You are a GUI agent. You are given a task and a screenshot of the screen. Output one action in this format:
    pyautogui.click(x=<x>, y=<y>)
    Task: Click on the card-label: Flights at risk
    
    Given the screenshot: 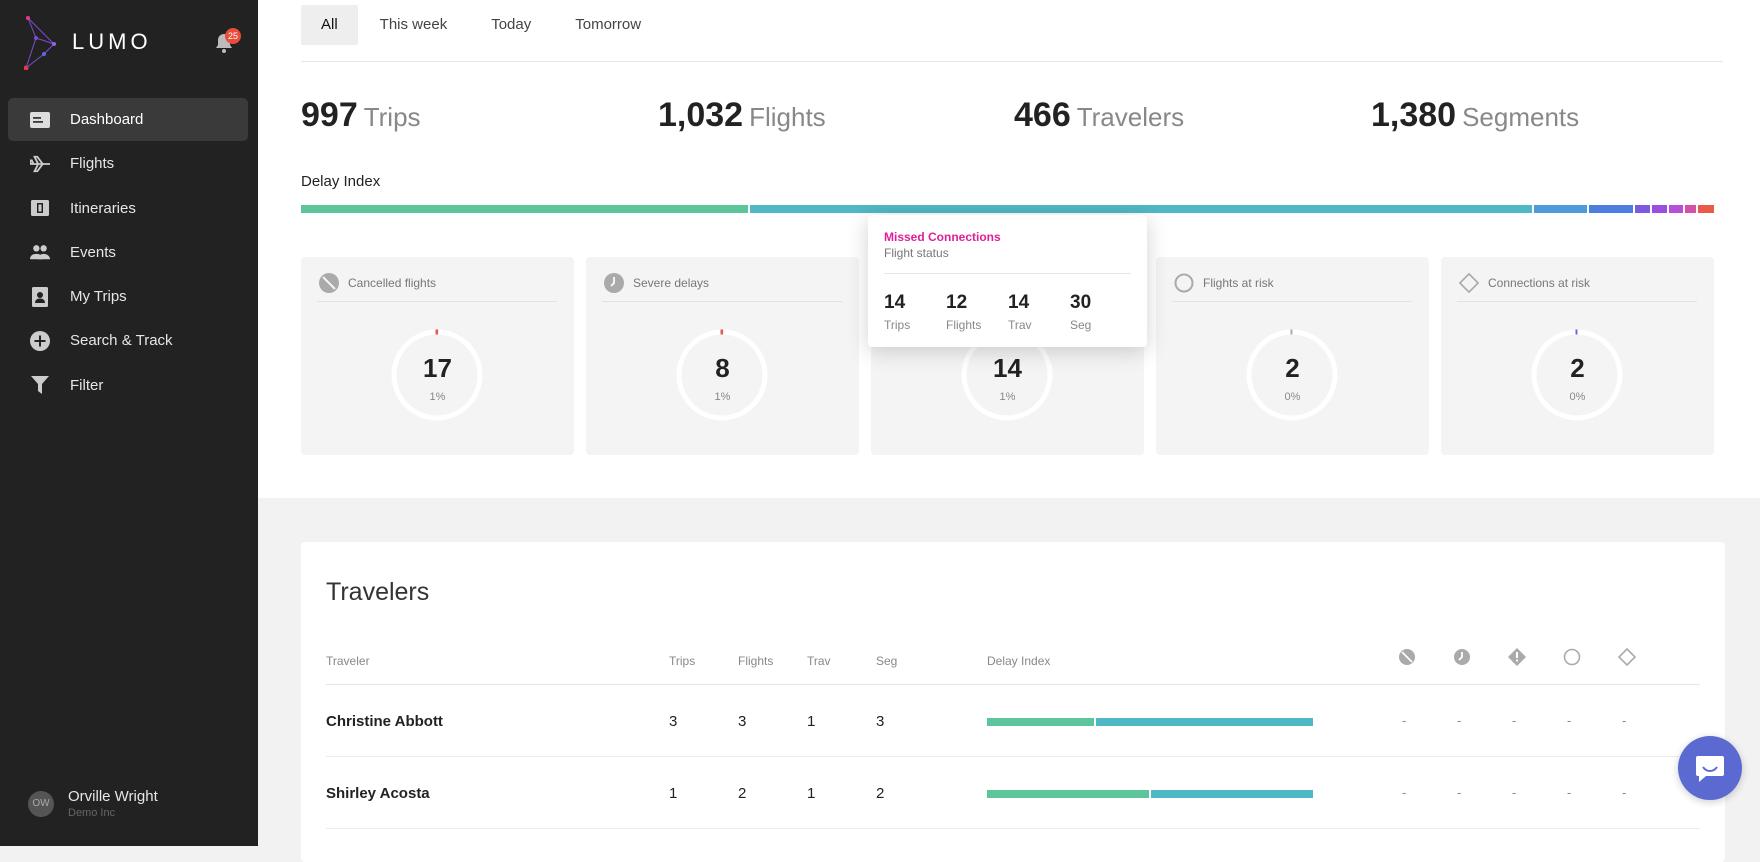 What is the action you would take?
    pyautogui.click(x=1238, y=283)
    